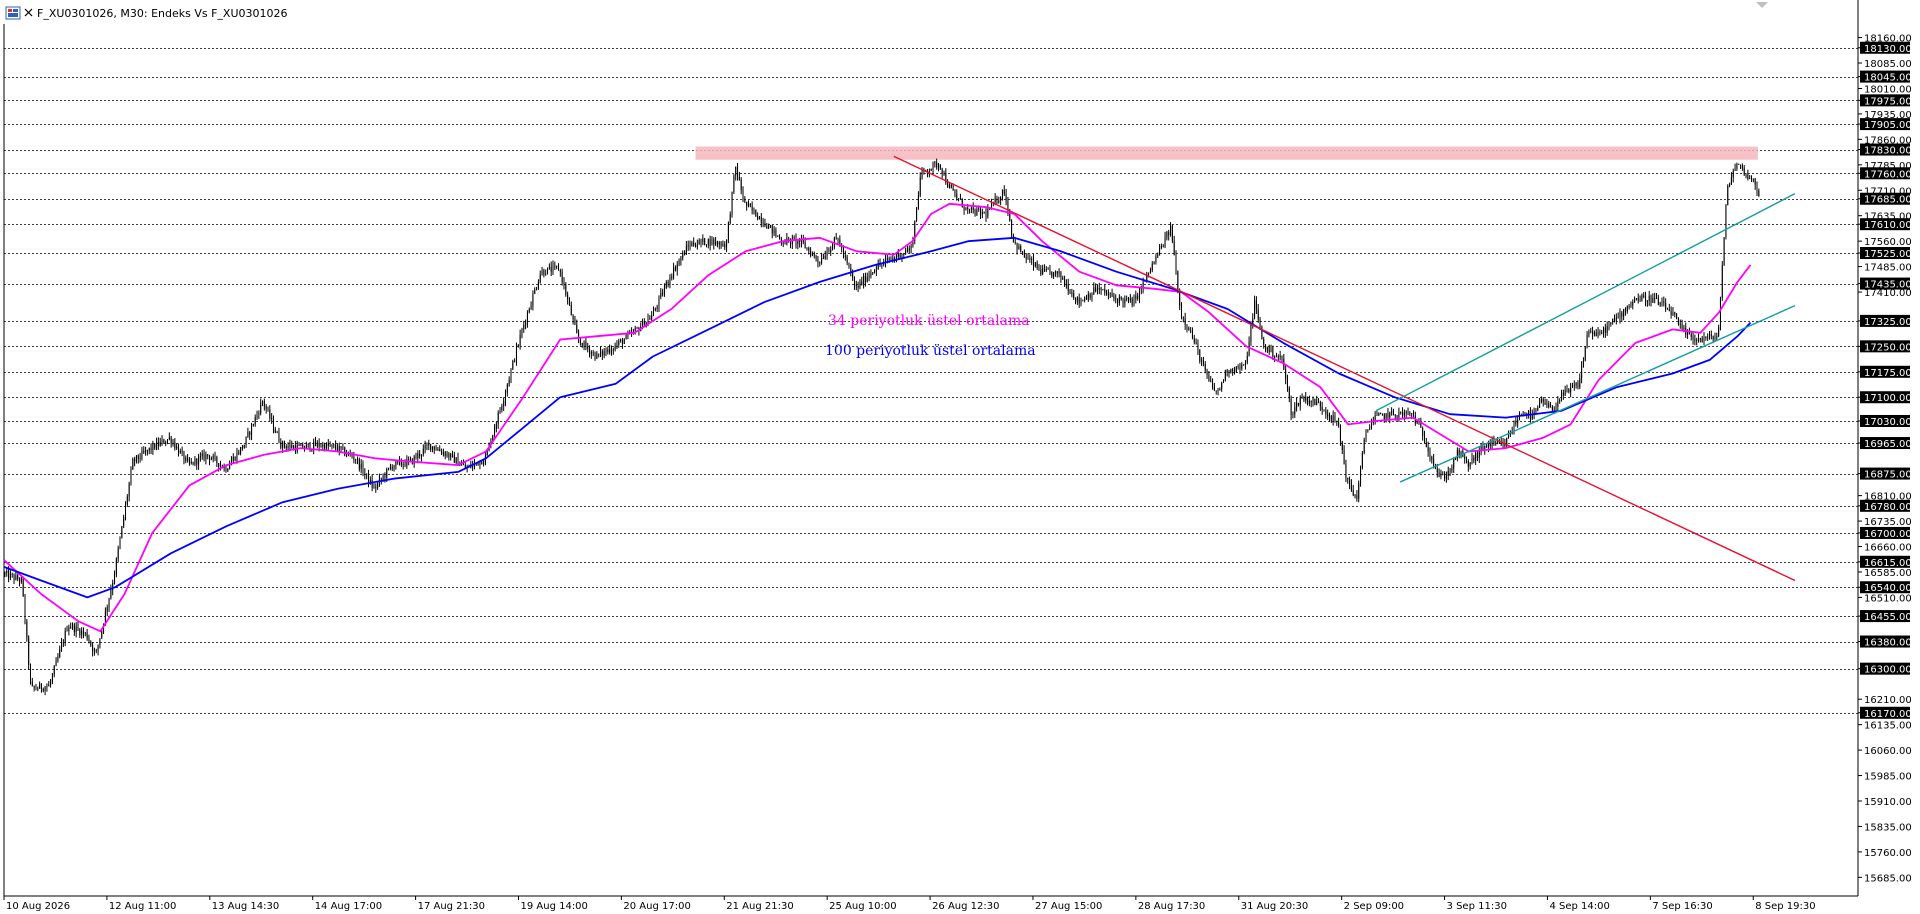 The width and height of the screenshot is (1920, 914). Describe the element at coordinates (965, 906) in the screenshot. I see `time-tick-label: 26 Aug 12:30` at that location.